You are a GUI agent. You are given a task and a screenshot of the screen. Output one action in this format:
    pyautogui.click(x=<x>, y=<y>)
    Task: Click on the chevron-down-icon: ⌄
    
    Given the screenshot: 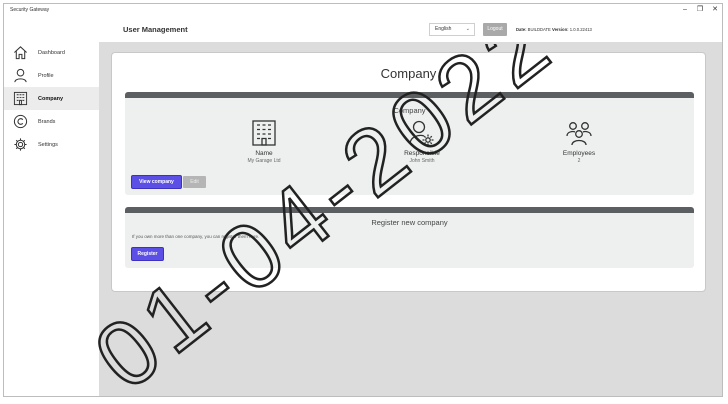 What is the action you would take?
    pyautogui.click(x=467, y=29)
    